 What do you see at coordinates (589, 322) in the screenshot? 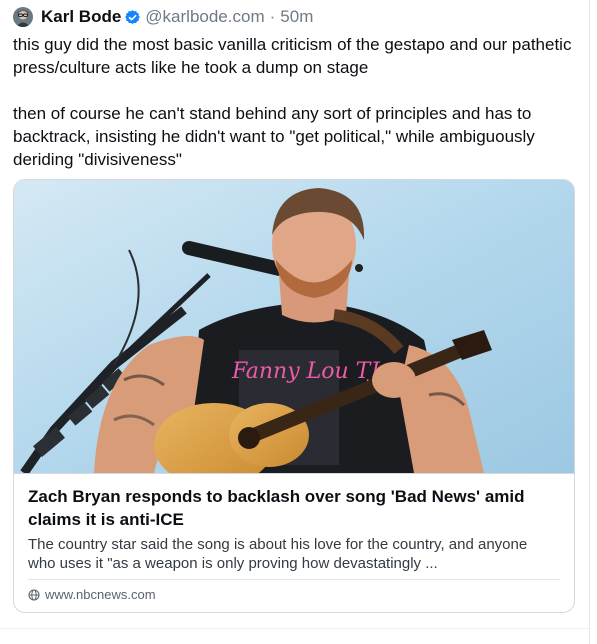
I see `feed-column-border` at bounding box center [589, 322].